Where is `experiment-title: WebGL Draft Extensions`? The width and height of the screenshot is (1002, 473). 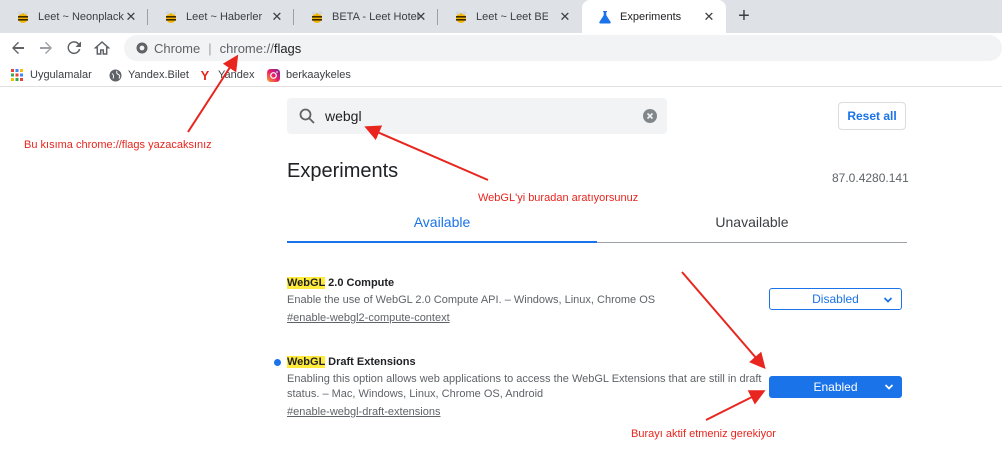
experiment-title: WebGL Draft Extensions is located at coordinates (527, 362).